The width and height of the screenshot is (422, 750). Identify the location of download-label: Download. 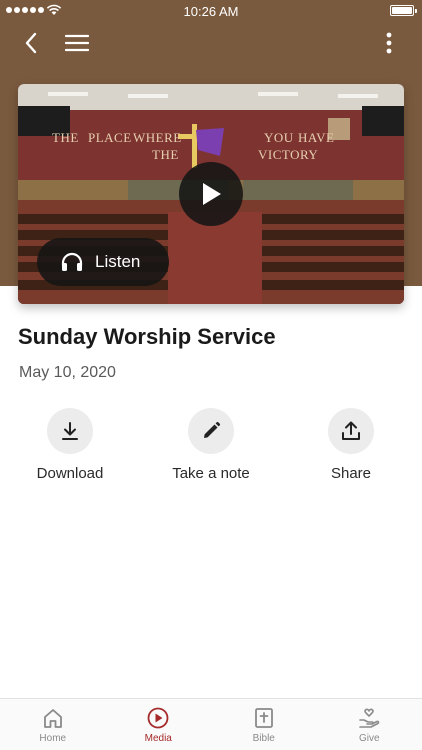
(70, 473).